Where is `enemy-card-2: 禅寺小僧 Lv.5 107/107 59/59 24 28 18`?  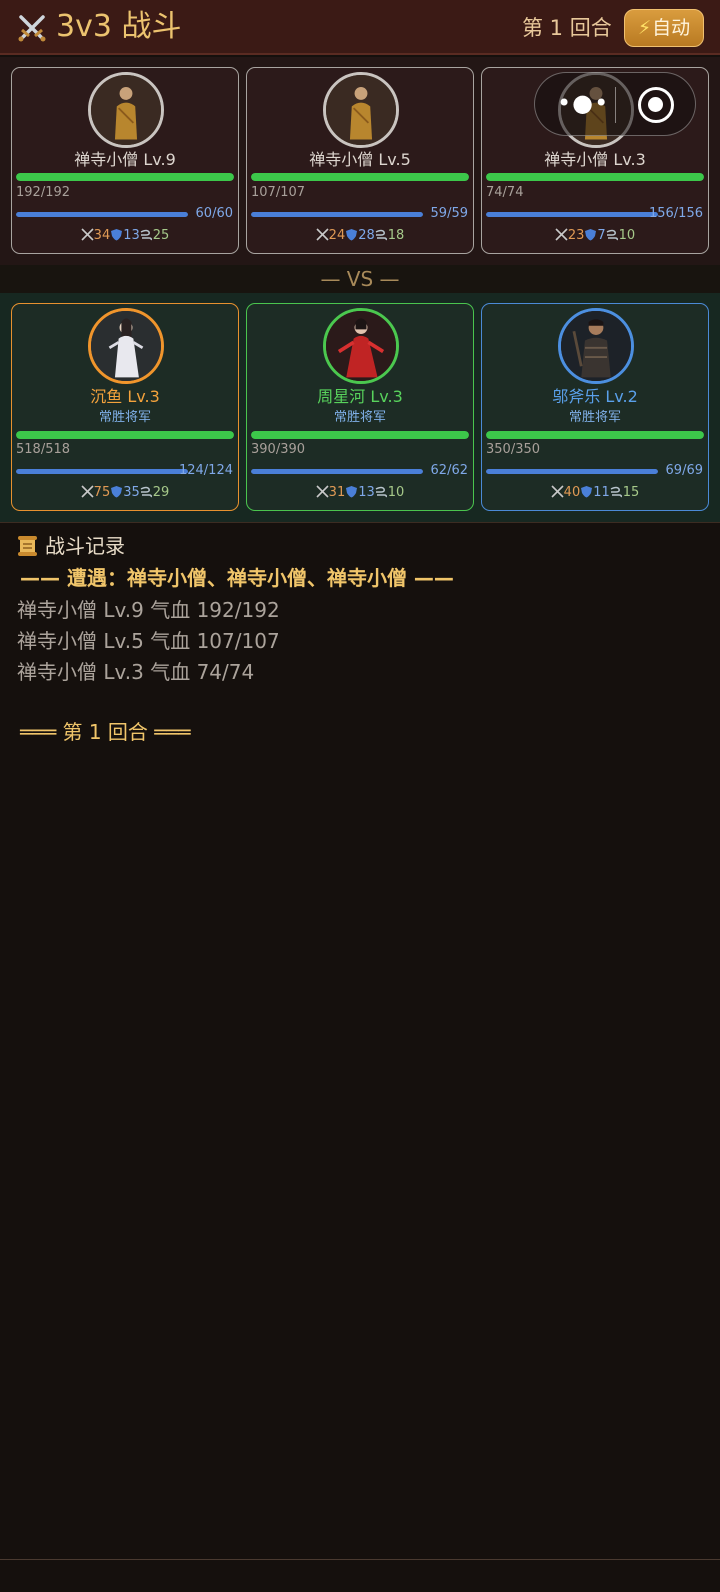
enemy-card-2: 禅寺小僧 Lv.5 107/107 59/59 24 28 18 is located at coordinates (360, 160).